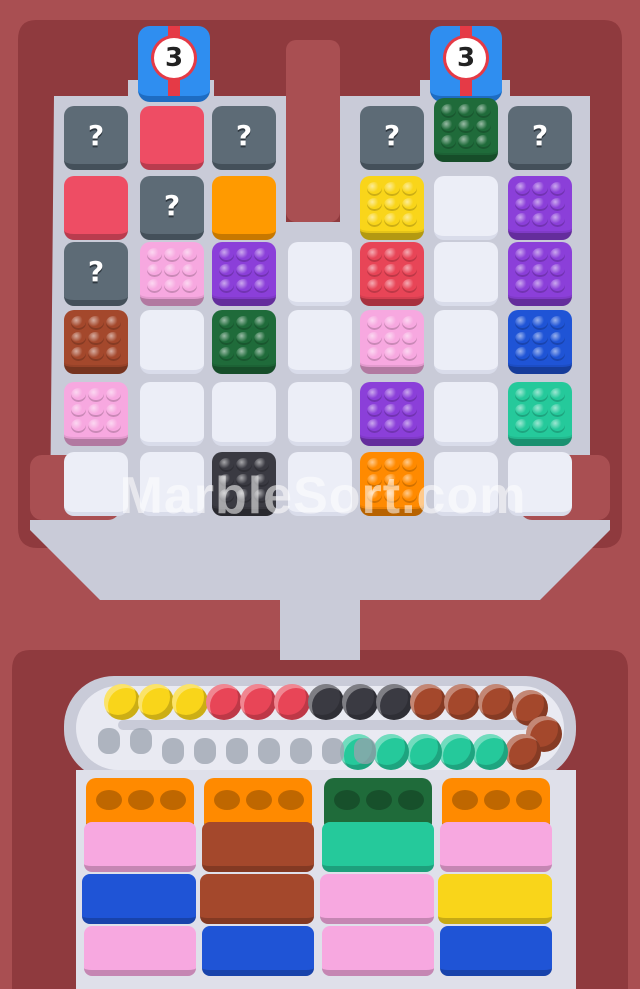 The image size is (640, 989). I want to click on right-board-blue-marble-box, so click(540, 342).